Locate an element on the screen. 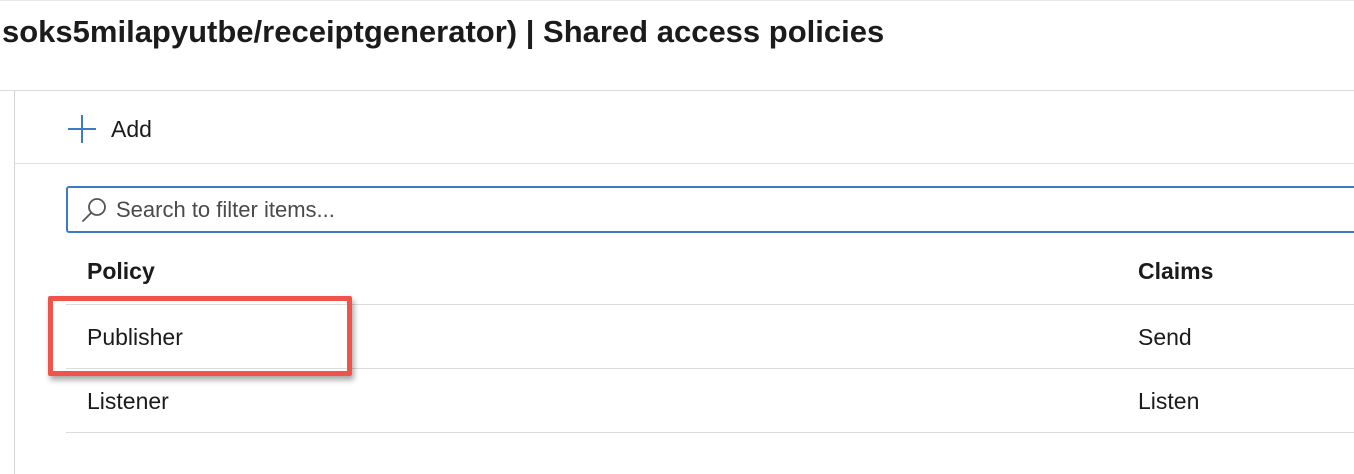  plus-icon is located at coordinates (82, 129).